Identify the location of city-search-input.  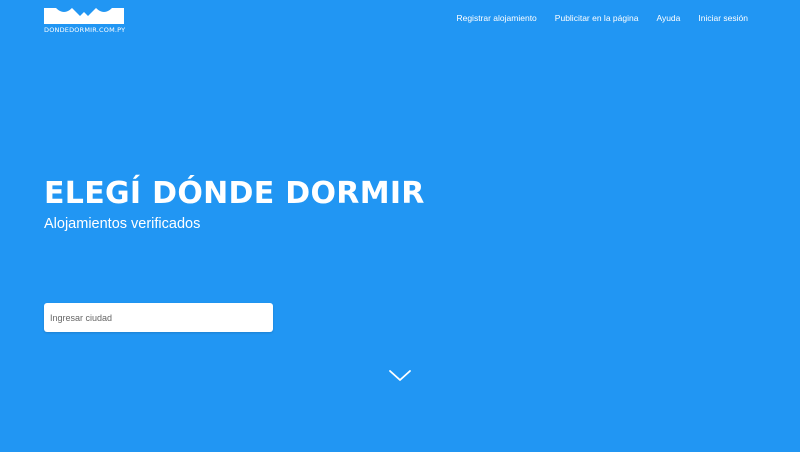
(158, 317).